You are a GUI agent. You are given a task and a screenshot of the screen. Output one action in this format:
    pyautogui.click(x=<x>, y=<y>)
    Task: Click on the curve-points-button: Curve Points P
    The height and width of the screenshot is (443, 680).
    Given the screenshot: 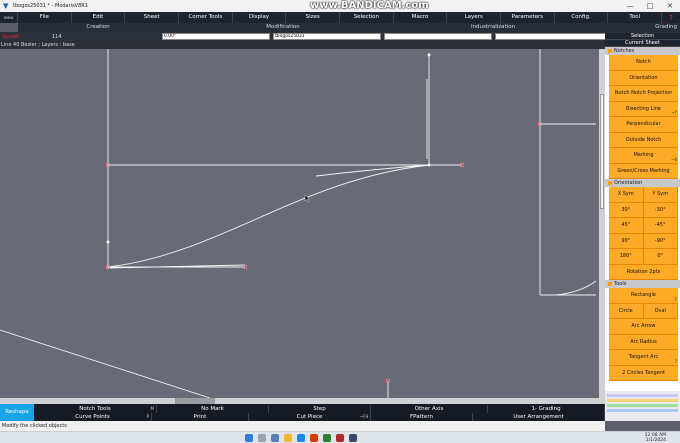 What is the action you would take?
    pyautogui.click(x=93, y=417)
    